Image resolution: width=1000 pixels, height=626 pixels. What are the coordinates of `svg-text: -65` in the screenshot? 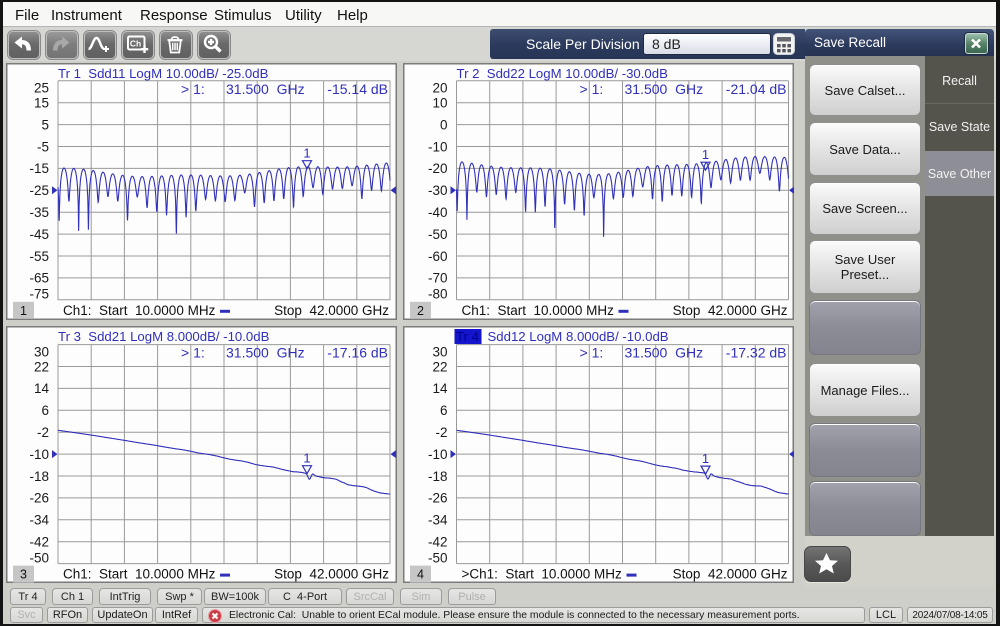 It's located at (39, 278).